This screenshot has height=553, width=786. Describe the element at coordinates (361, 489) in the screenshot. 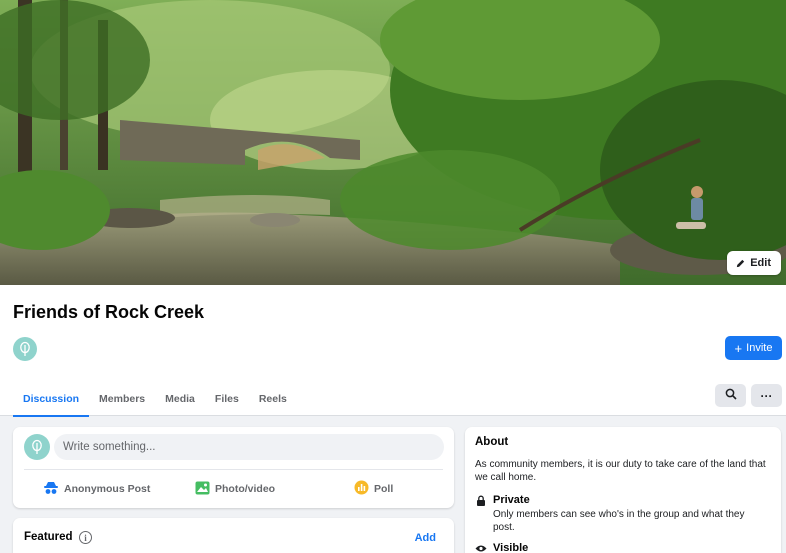

I see `poll-icon` at that location.